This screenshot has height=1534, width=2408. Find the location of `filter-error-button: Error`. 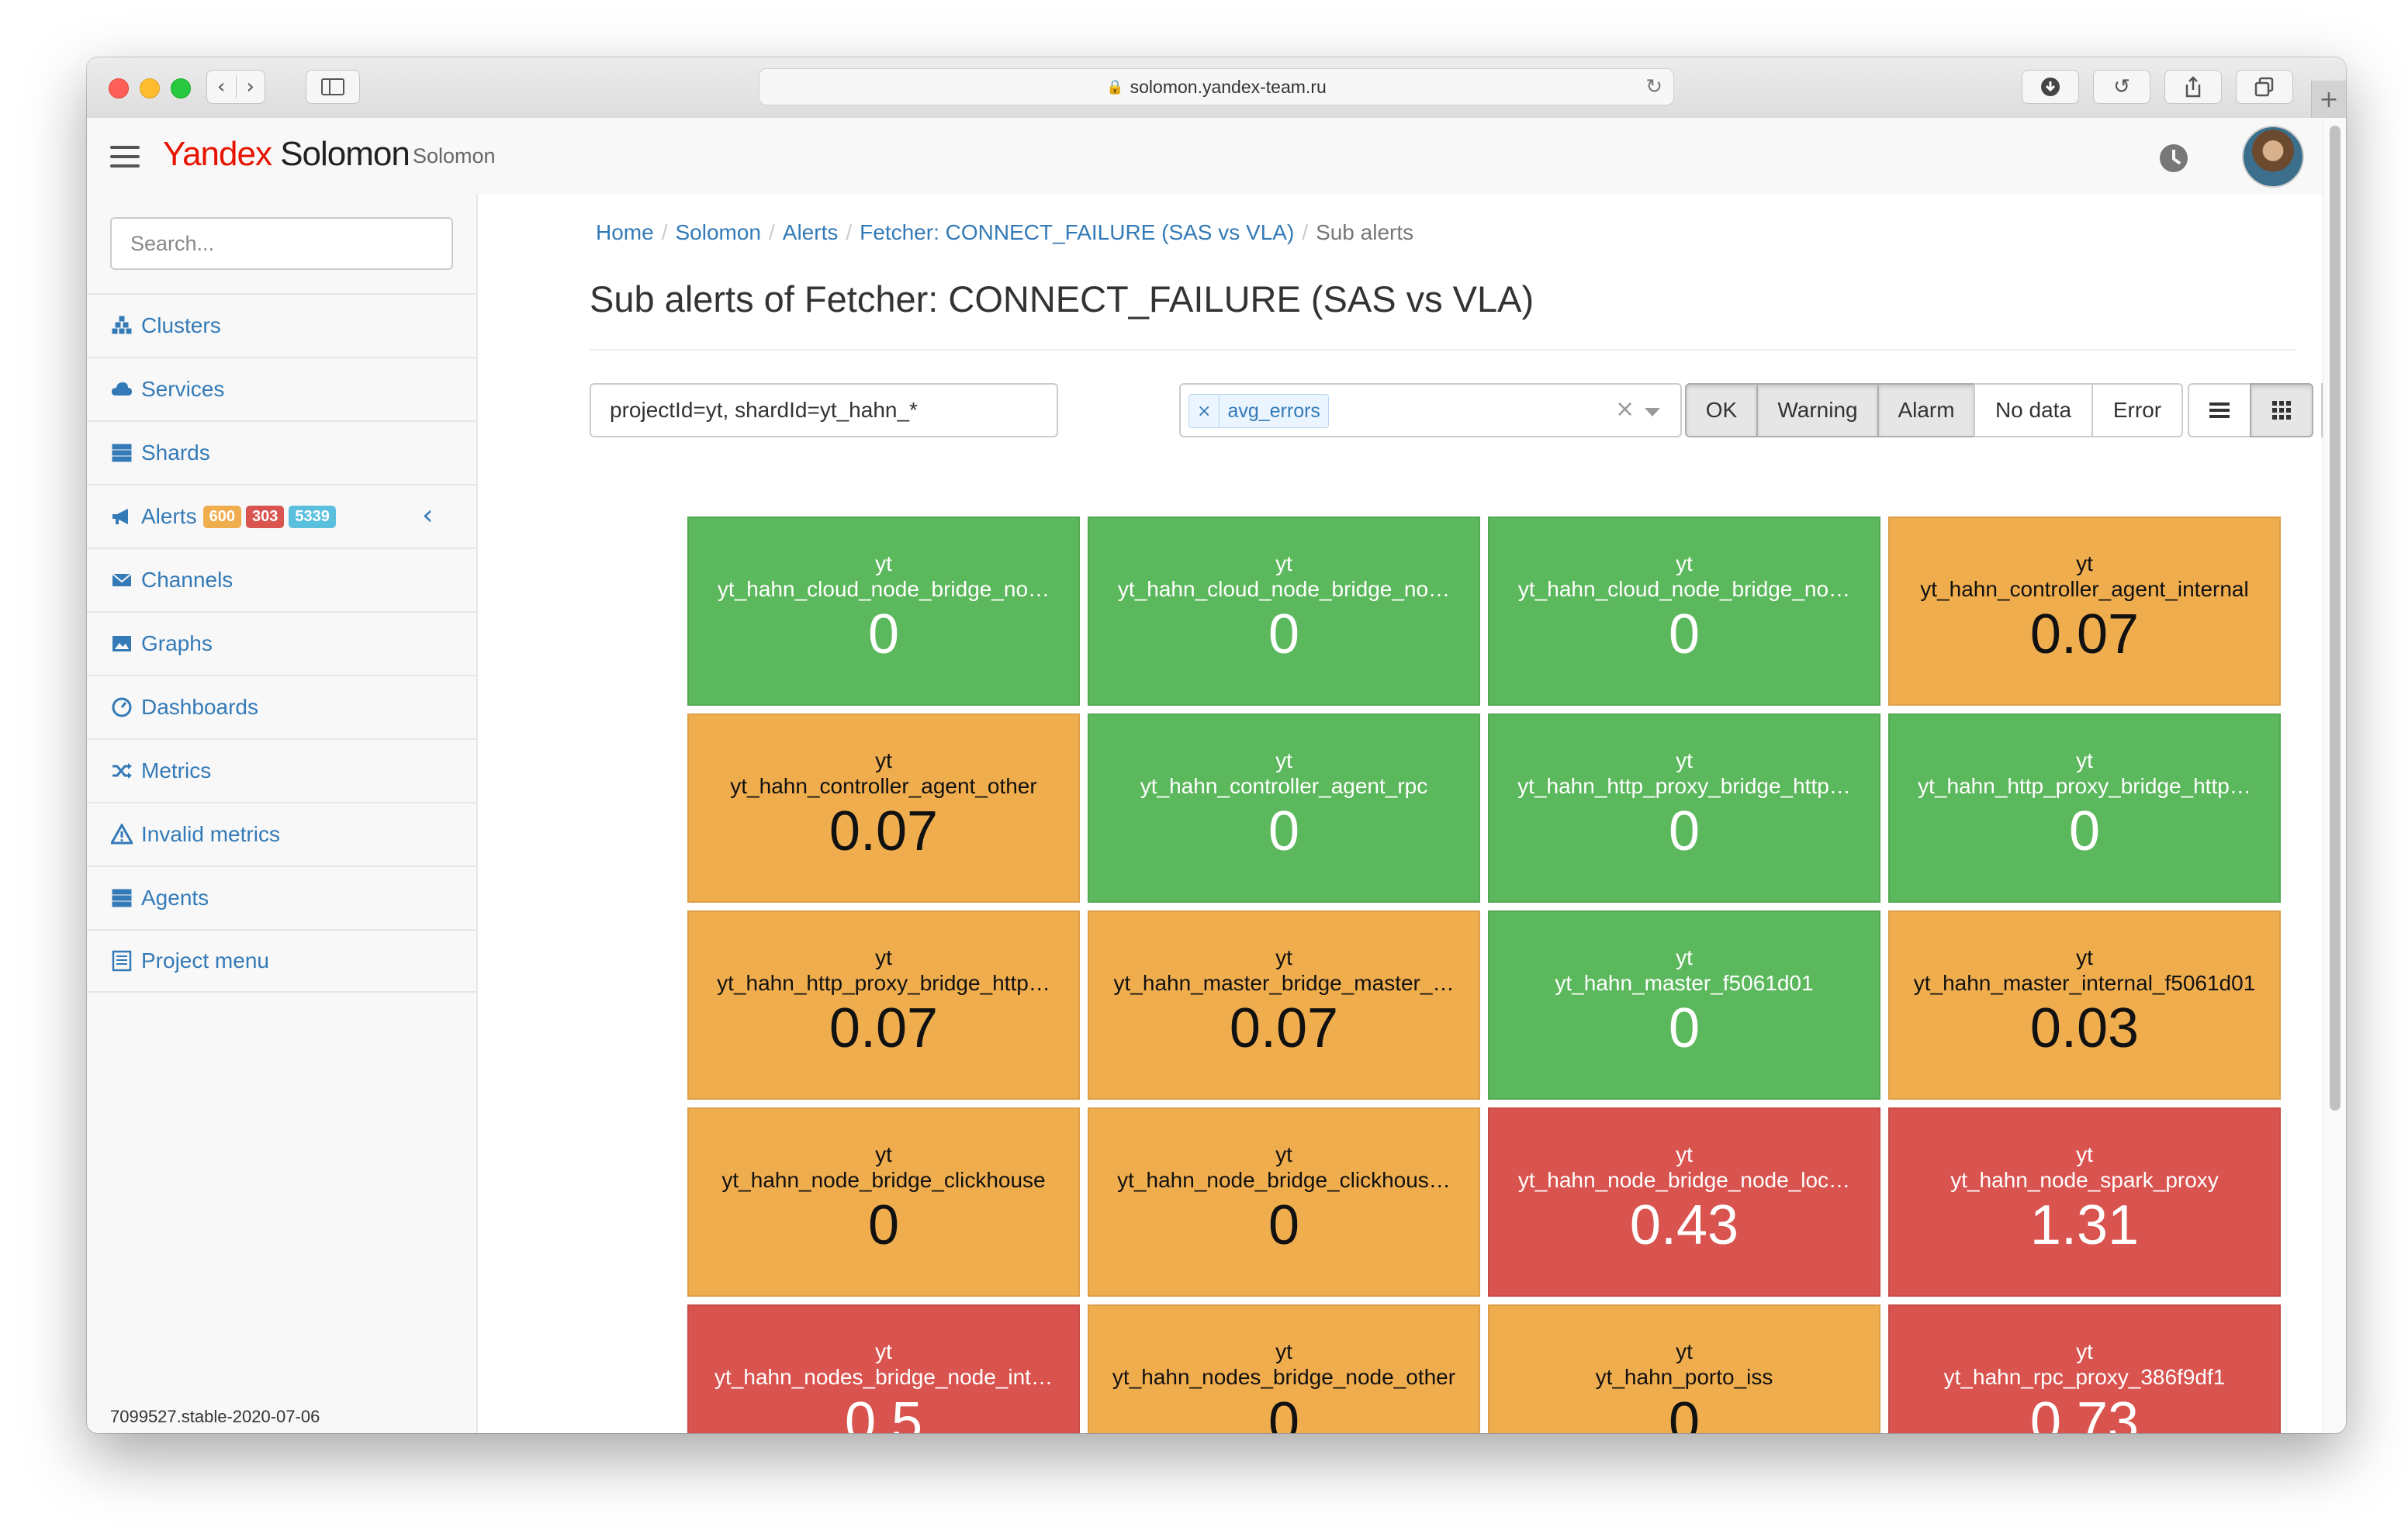

filter-error-button: Error is located at coordinates (2137, 410).